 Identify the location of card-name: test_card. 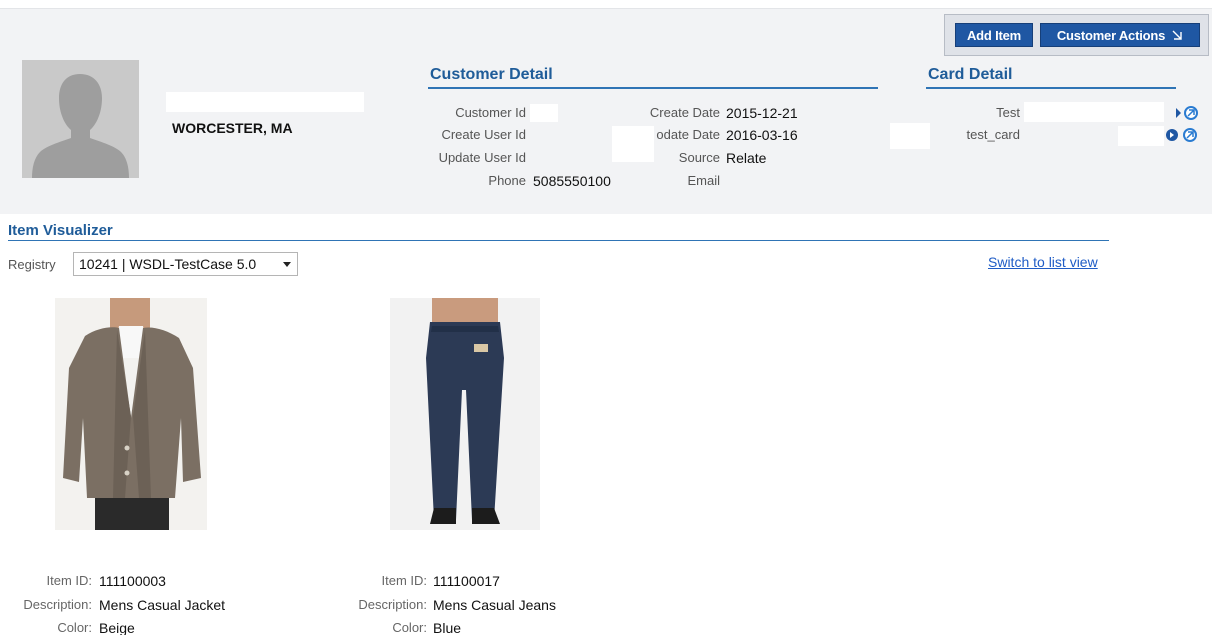
(993, 134).